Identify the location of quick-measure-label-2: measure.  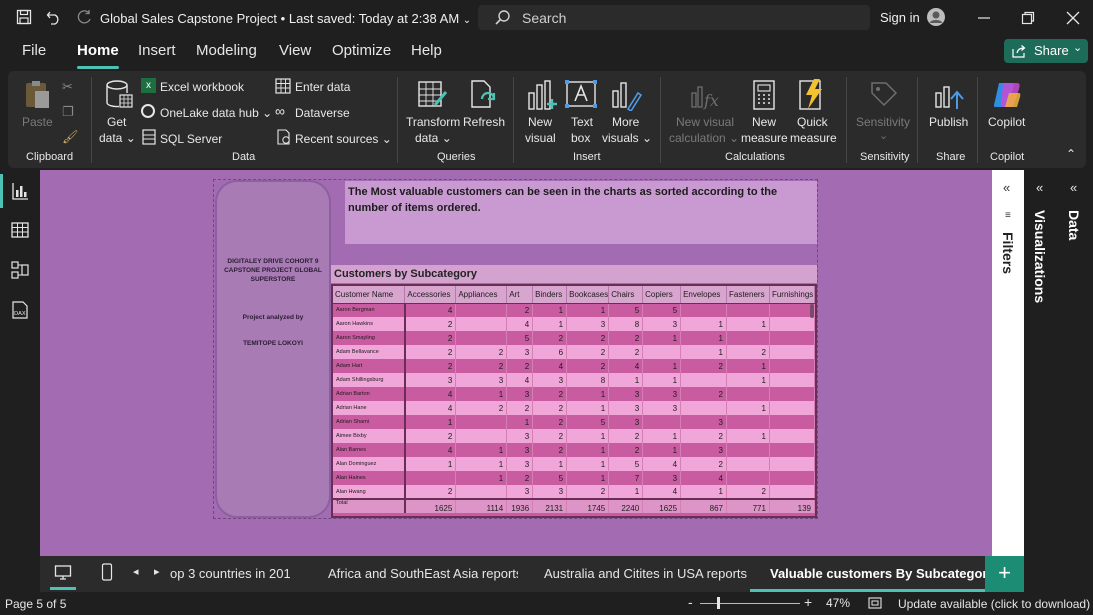
(813, 138).